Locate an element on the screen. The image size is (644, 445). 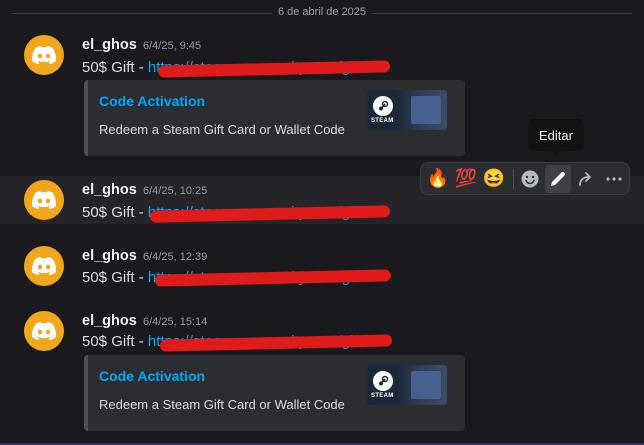
reaction-laugh-button: 😆 is located at coordinates (494, 179).